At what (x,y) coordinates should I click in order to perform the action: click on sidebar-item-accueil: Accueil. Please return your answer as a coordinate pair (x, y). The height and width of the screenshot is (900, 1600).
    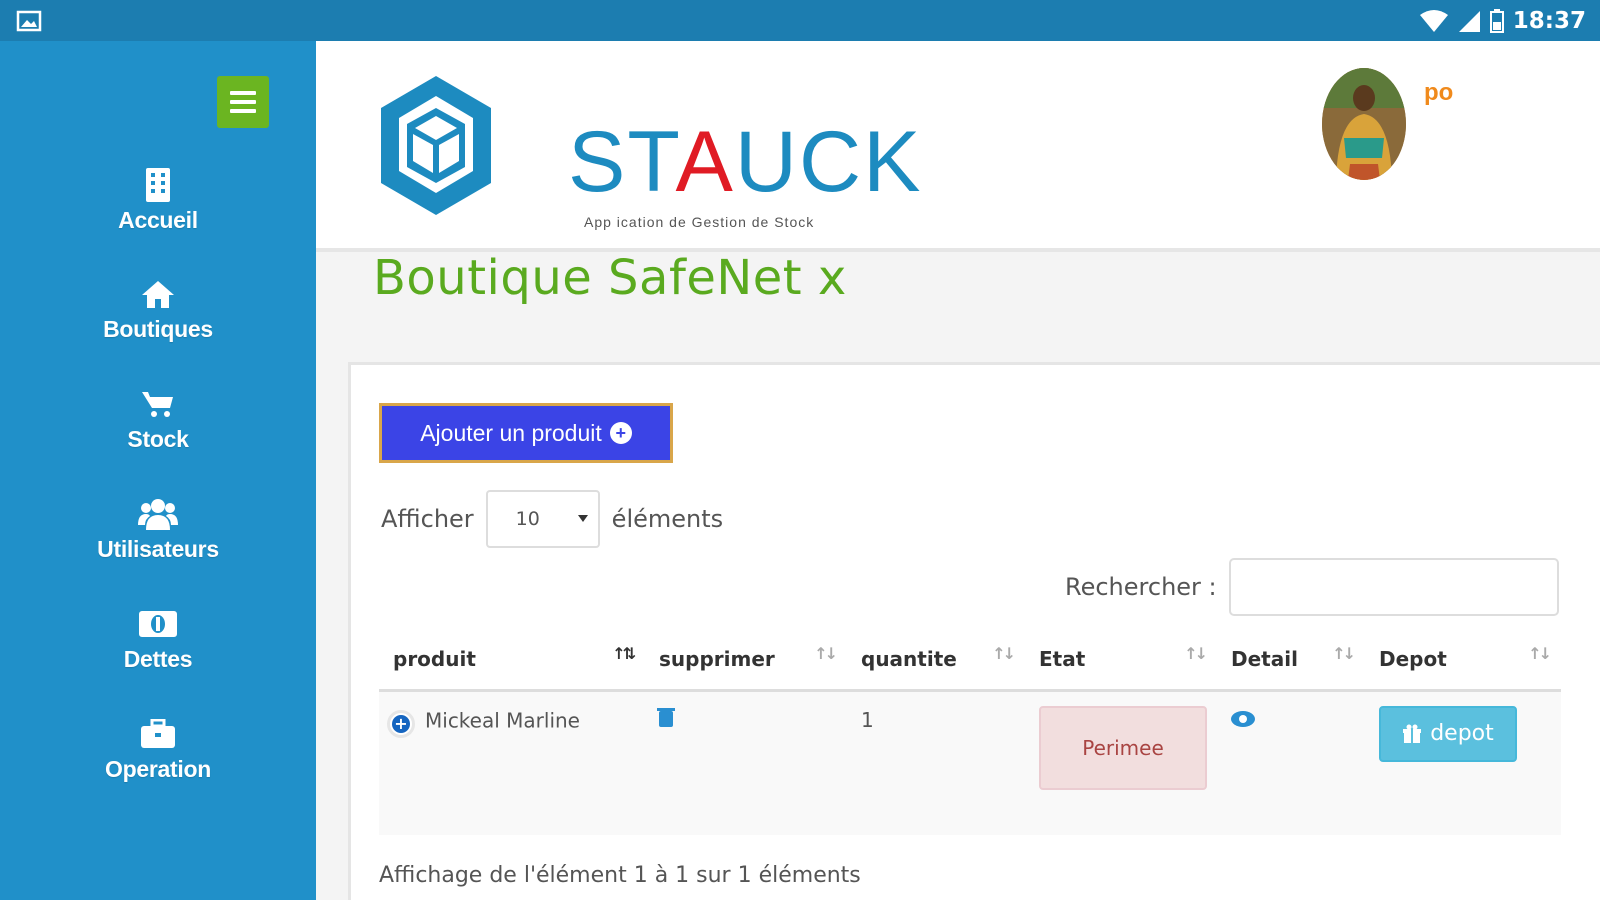
    Looking at the image, I should click on (158, 210).